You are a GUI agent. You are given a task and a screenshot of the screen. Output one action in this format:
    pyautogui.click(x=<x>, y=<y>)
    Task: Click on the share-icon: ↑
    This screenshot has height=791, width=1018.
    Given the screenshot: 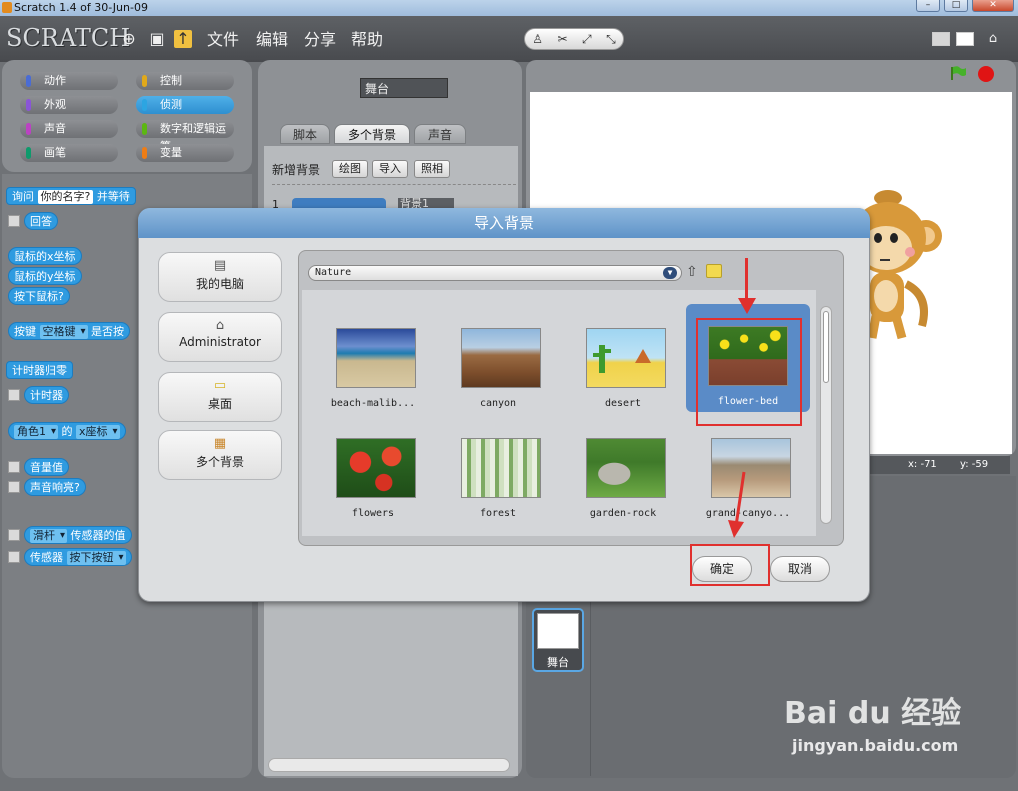 What is the action you would take?
    pyautogui.click(x=183, y=39)
    